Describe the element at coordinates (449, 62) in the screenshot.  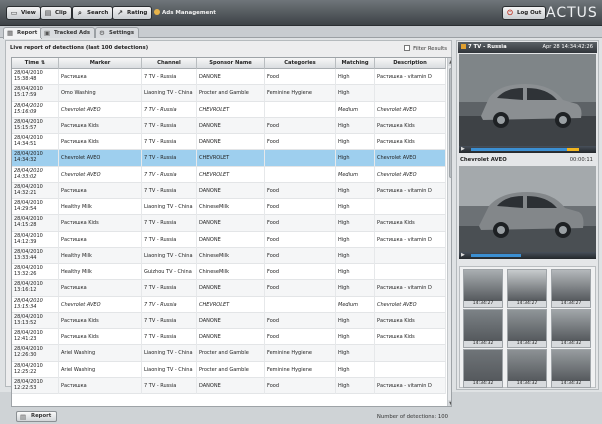
I see `scroll-up-icon: ▲` at that location.